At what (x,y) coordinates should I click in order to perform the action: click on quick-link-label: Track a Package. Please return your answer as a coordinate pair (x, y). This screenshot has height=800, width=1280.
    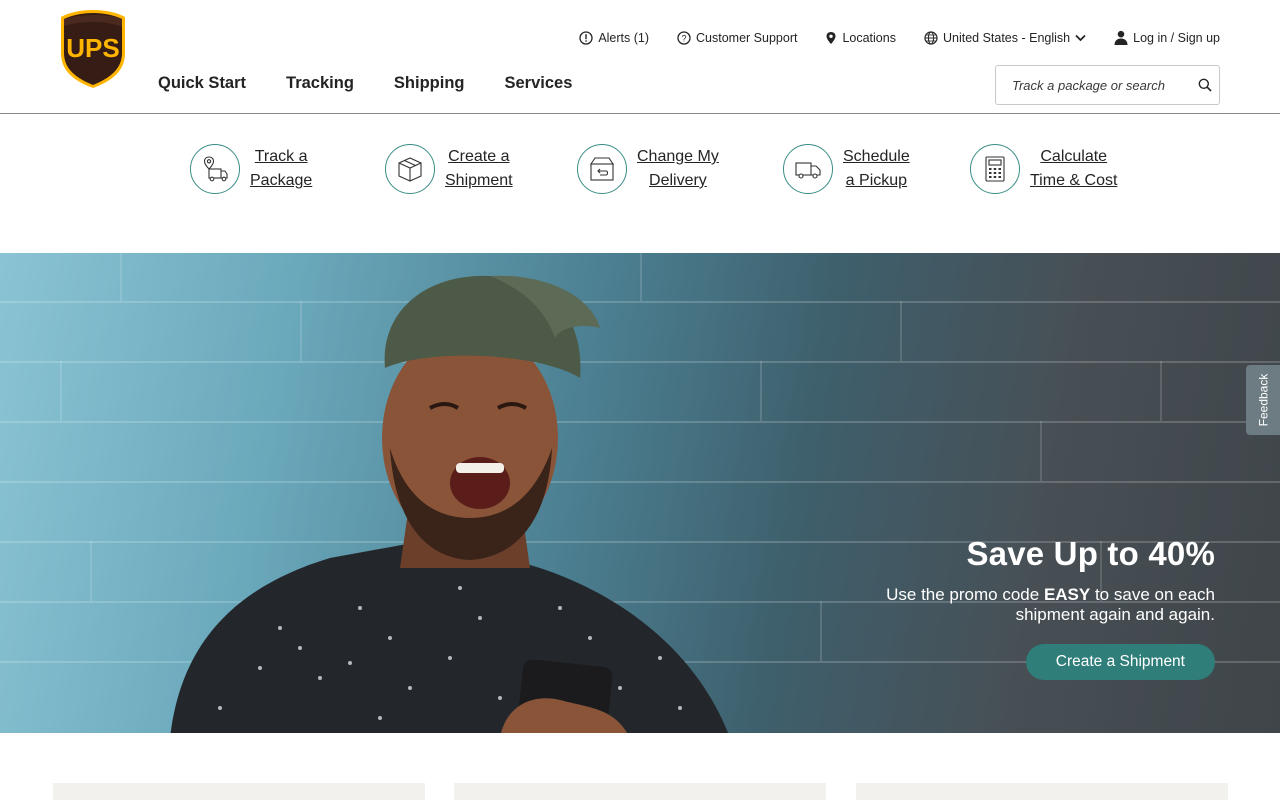
    Looking at the image, I should click on (281, 169).